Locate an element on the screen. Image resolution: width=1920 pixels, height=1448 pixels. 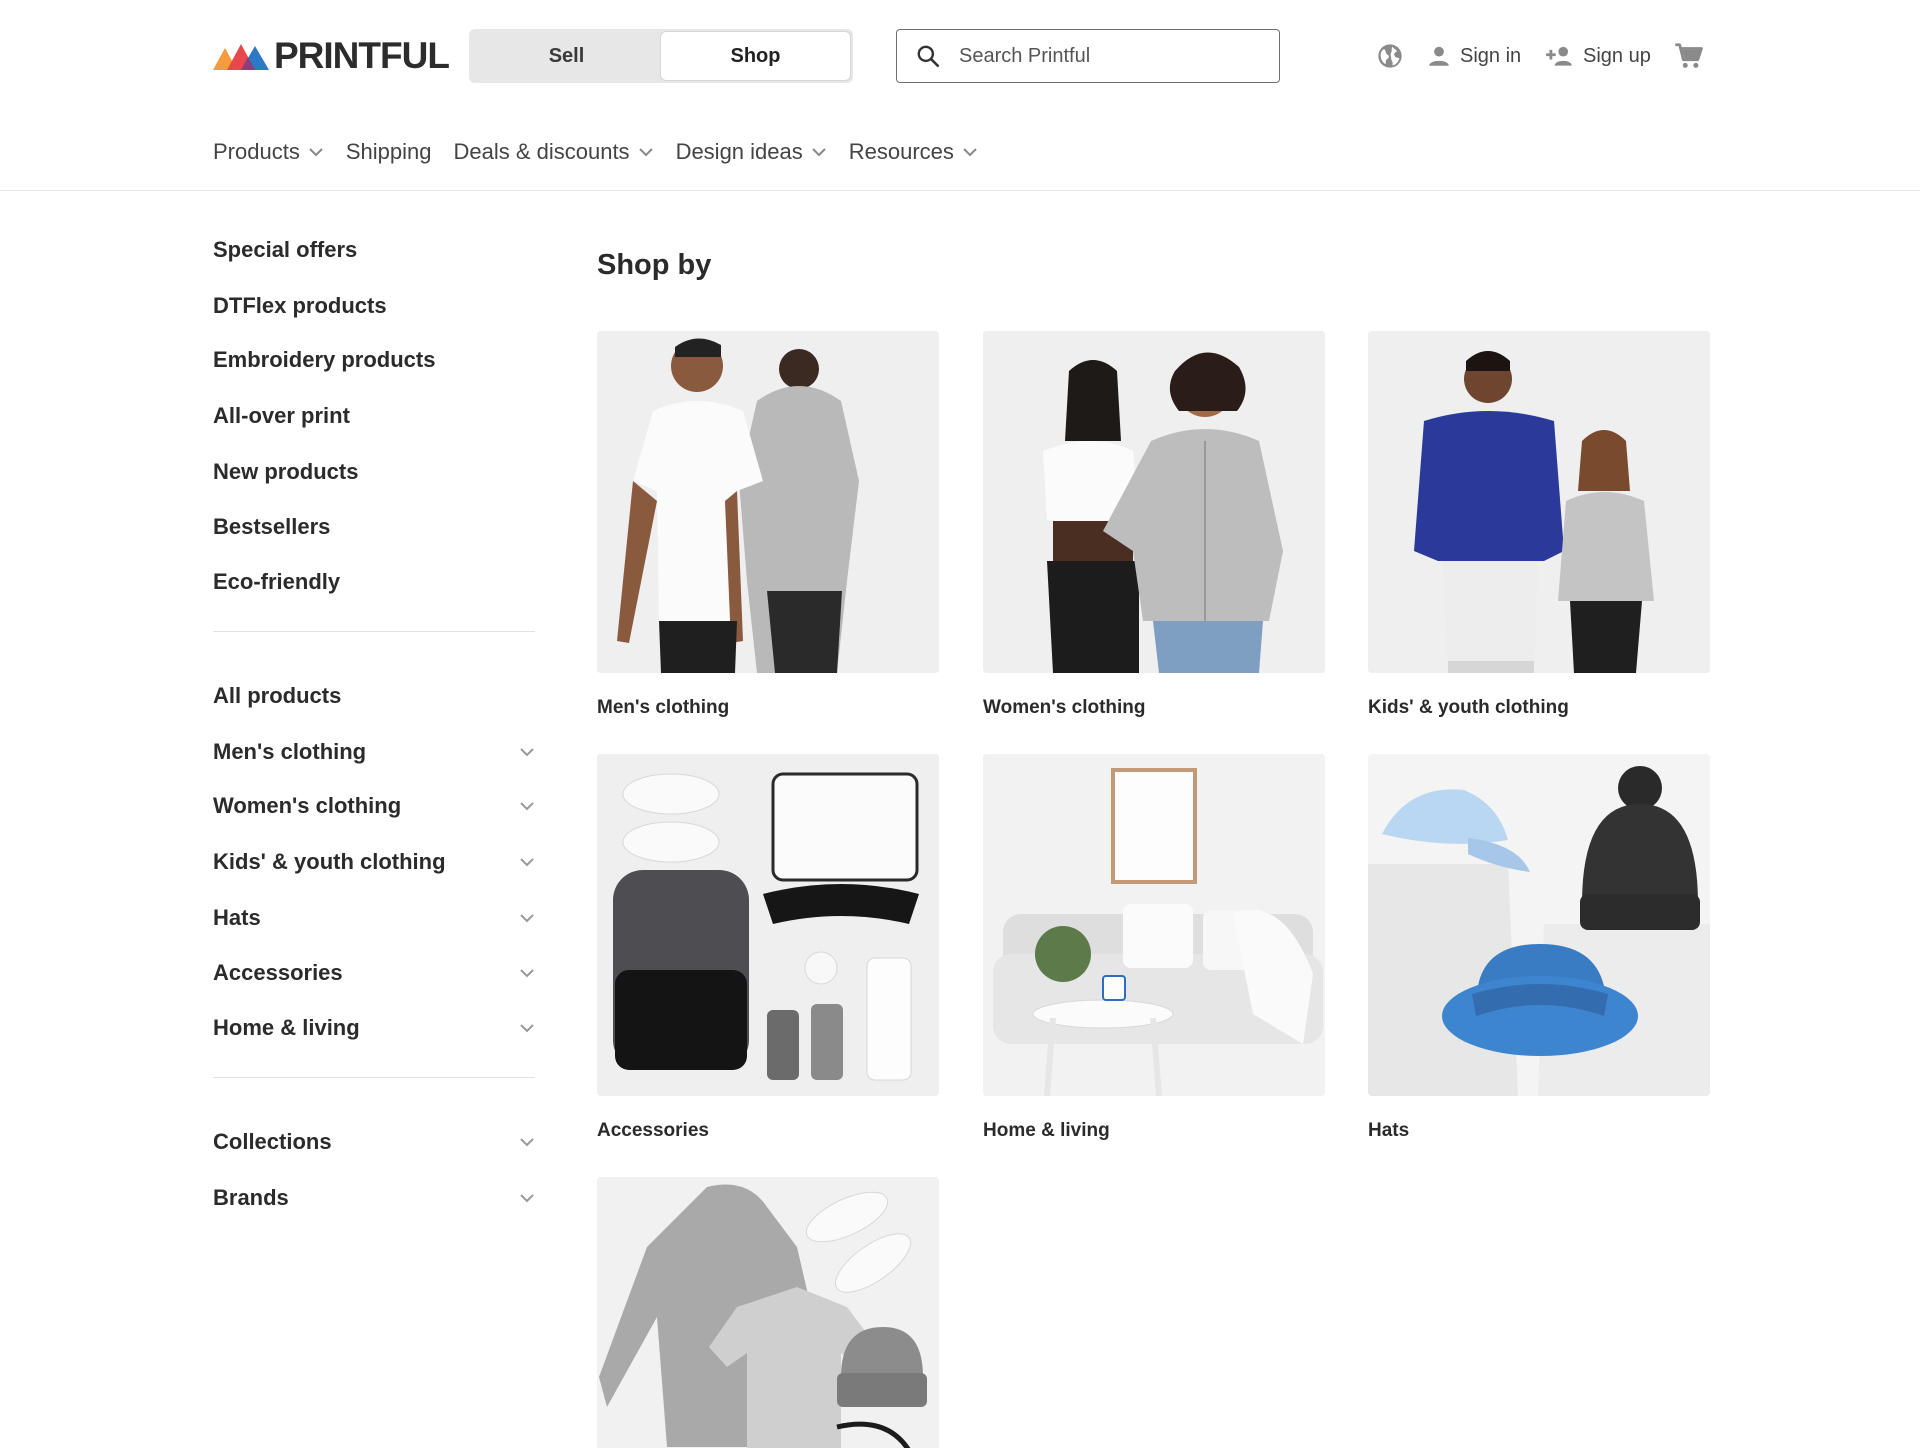
mens-clothing-photo is located at coordinates (768, 502).